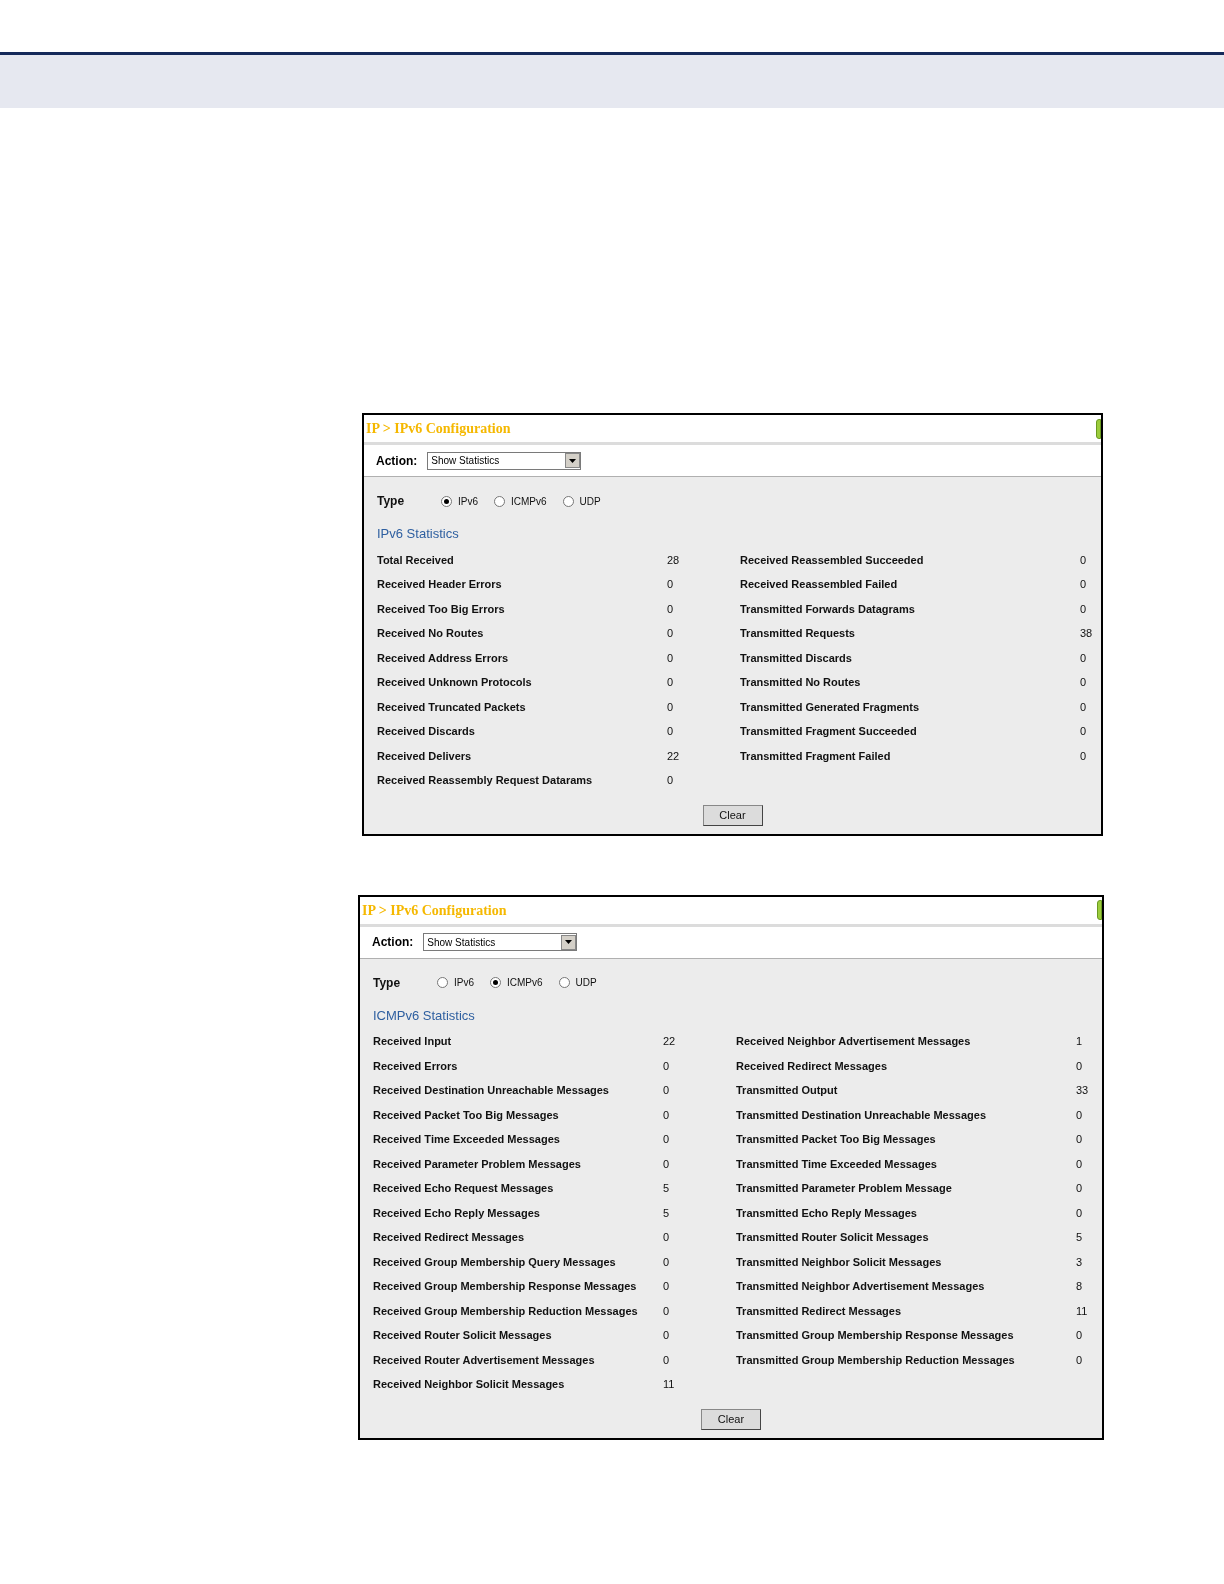 The height and width of the screenshot is (1584, 1224). Describe the element at coordinates (443, 658) in the screenshot. I see `stat-label: Received Address Errors` at that location.